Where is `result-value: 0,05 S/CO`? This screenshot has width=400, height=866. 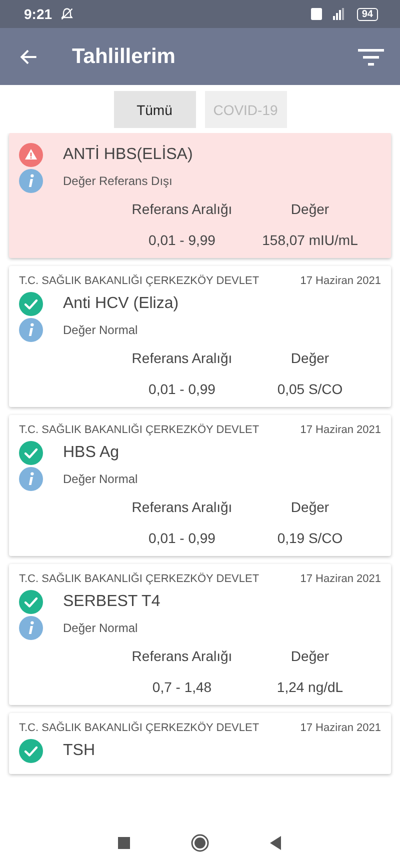
result-value: 0,05 S/CO is located at coordinates (310, 389).